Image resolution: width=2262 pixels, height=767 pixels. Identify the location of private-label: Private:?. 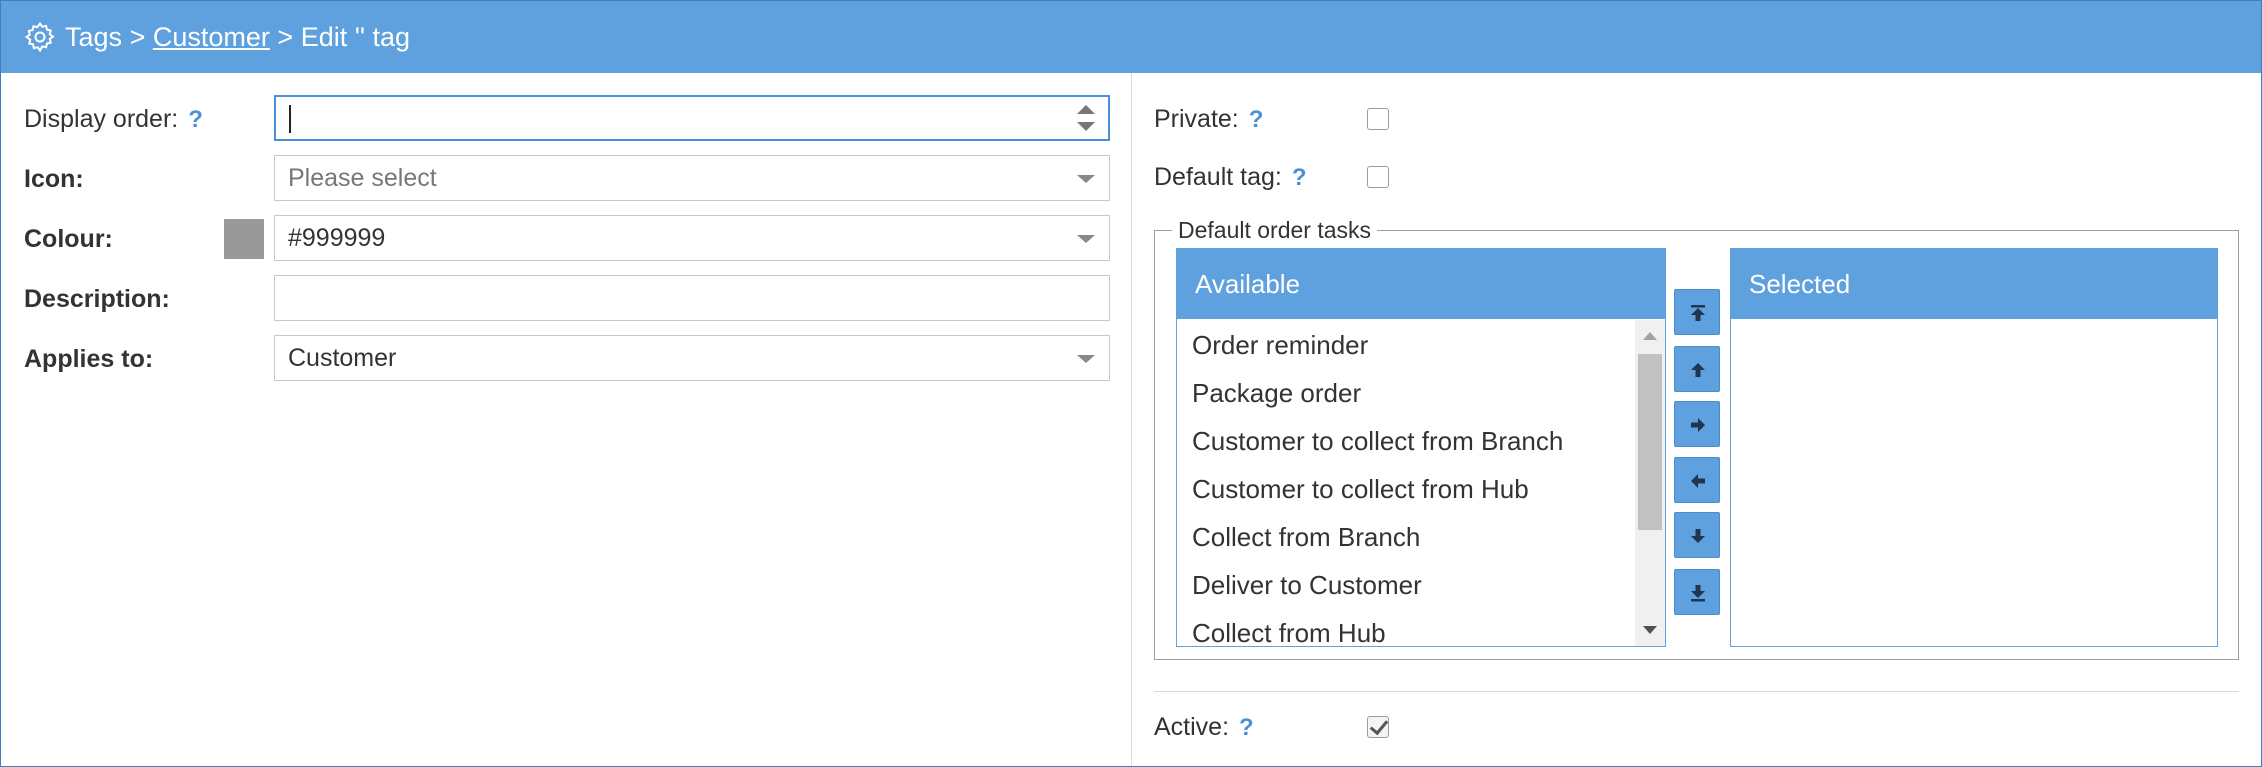
(1209, 119).